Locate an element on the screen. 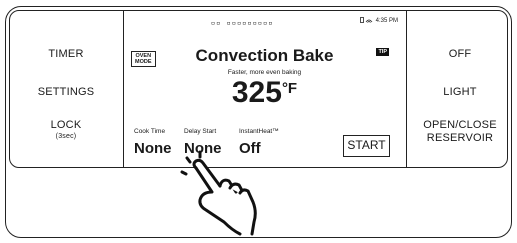 The height and width of the screenshot is (243, 517). off-button: OFF is located at coordinates (460, 54).